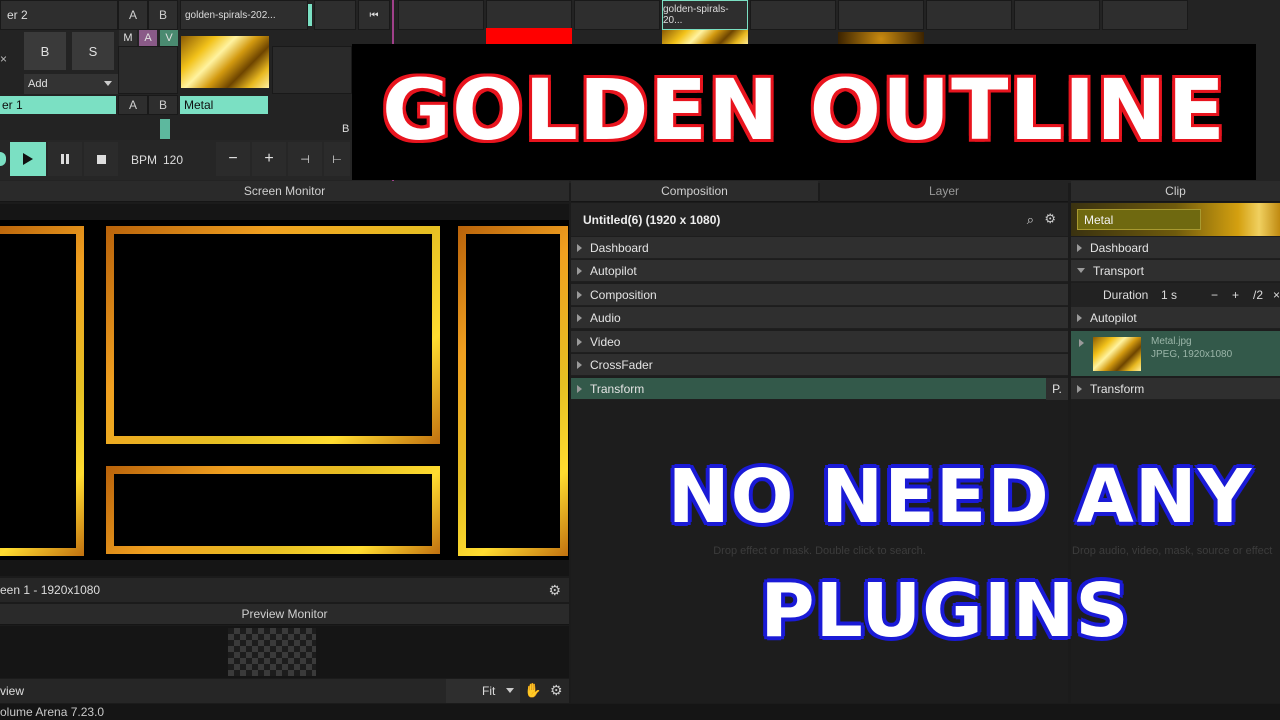 The image size is (1280, 720). Describe the element at coordinates (273, 335) in the screenshot. I see `gold-frame-center-top` at that location.